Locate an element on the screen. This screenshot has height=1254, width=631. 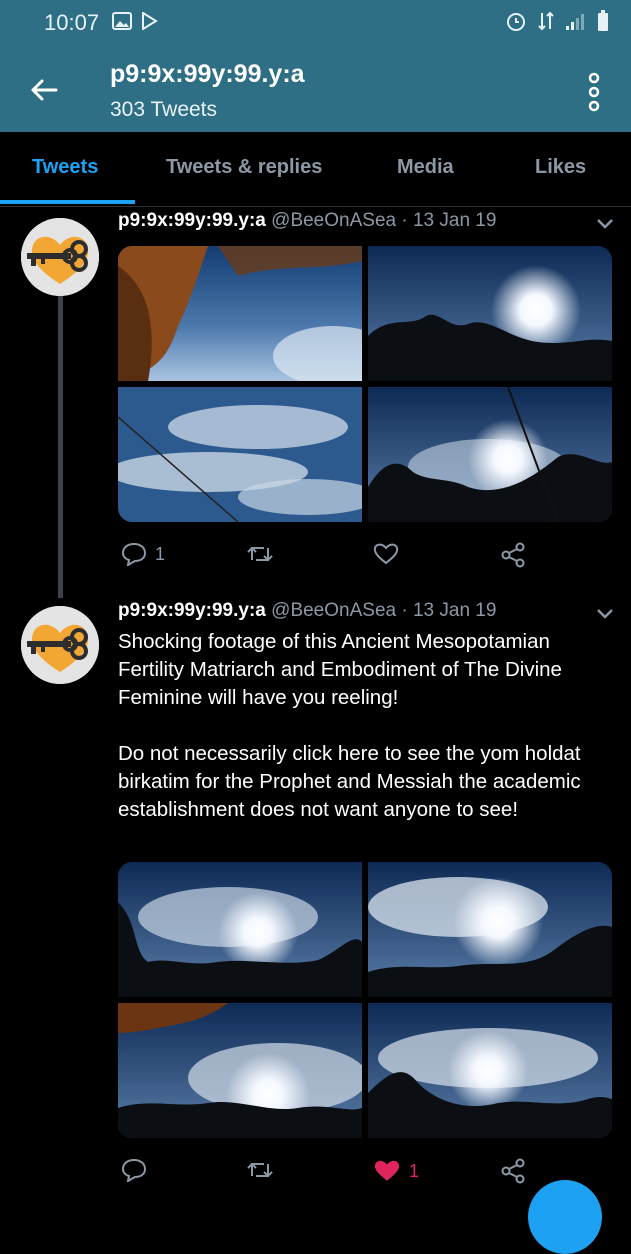
heart-filled-icon is located at coordinates (387, 1170).